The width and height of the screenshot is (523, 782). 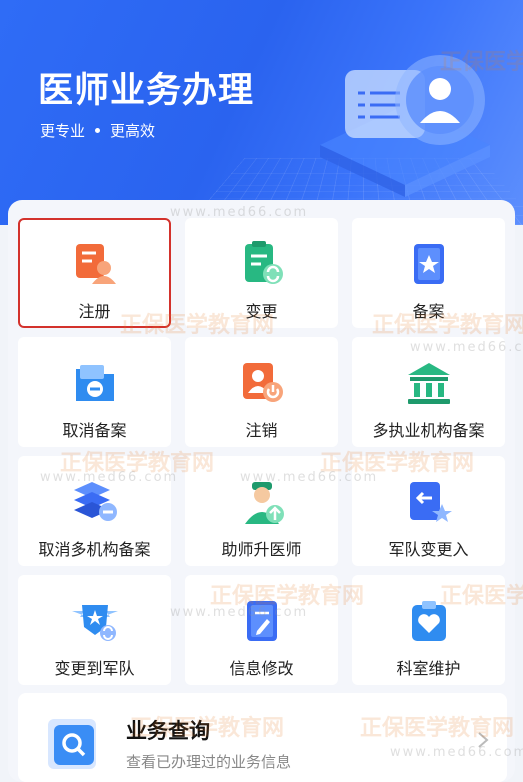 I want to click on record-icon, so click(x=428, y=264).